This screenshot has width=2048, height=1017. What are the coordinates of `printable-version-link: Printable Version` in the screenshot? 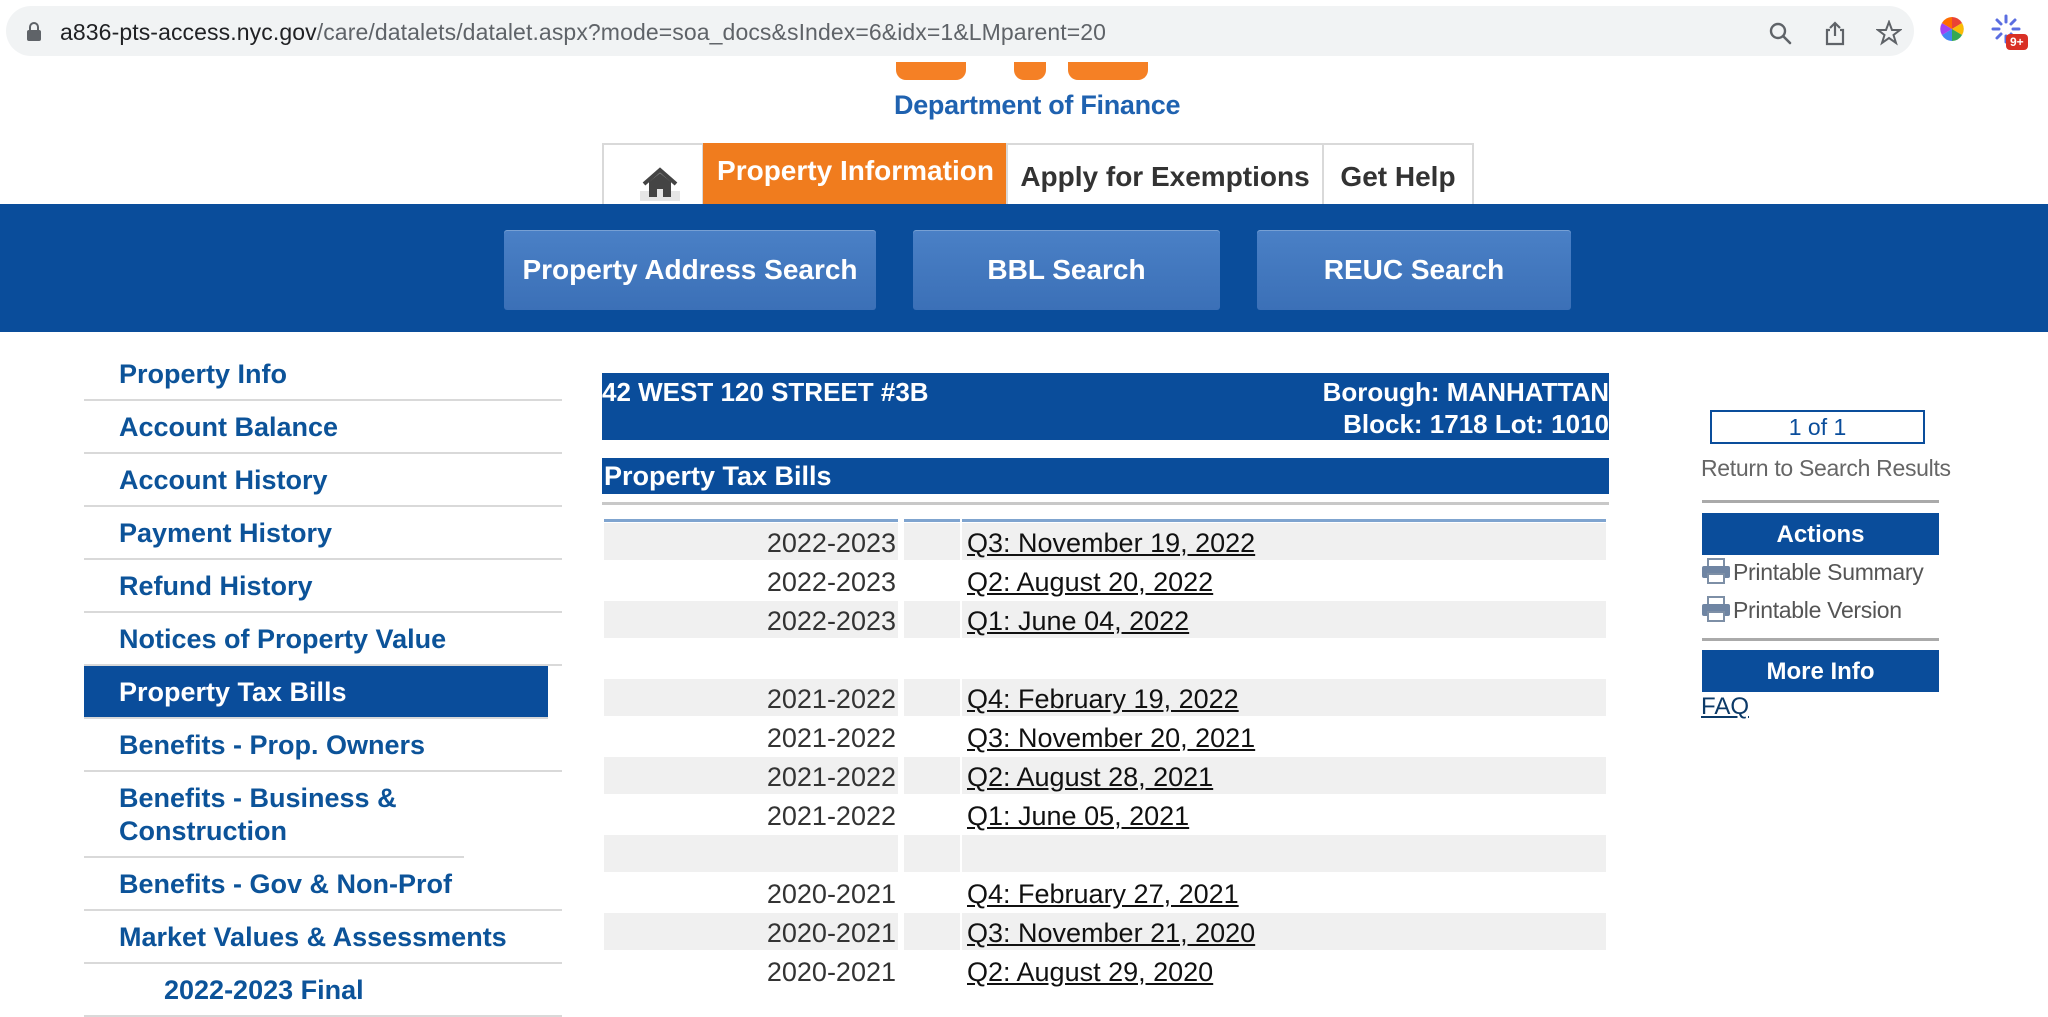 It's located at (1801, 610).